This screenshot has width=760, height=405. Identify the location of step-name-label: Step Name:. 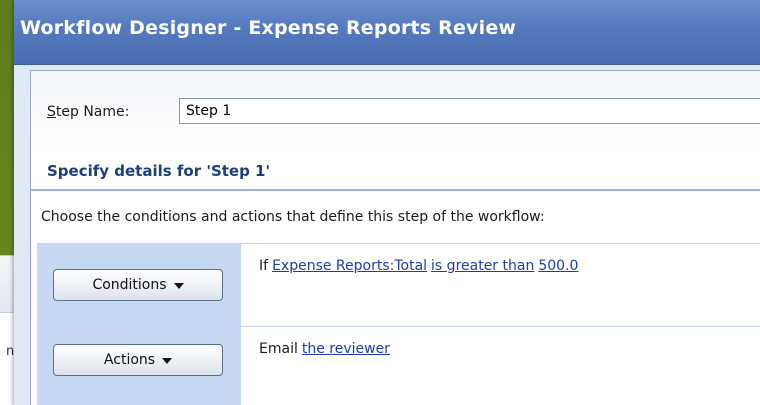
(88, 112).